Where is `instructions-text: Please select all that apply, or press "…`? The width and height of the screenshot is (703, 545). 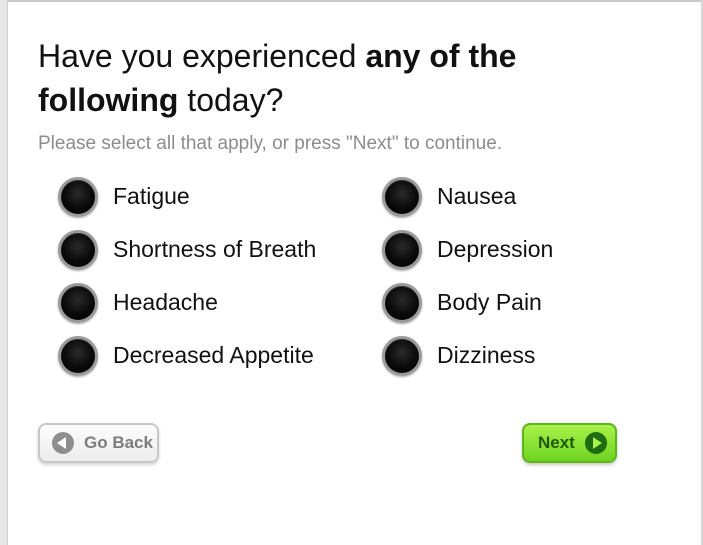 instructions-text: Please select all that apply, or press "… is located at coordinates (270, 143).